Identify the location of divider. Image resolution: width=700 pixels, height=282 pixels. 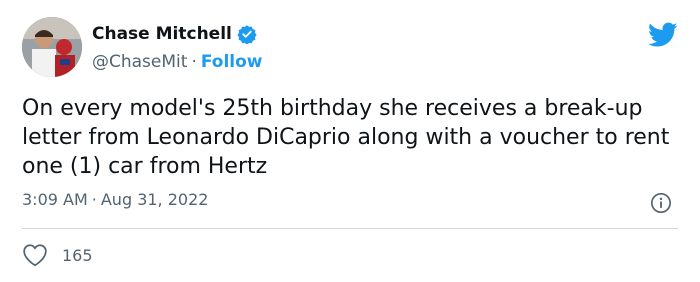
(350, 228).